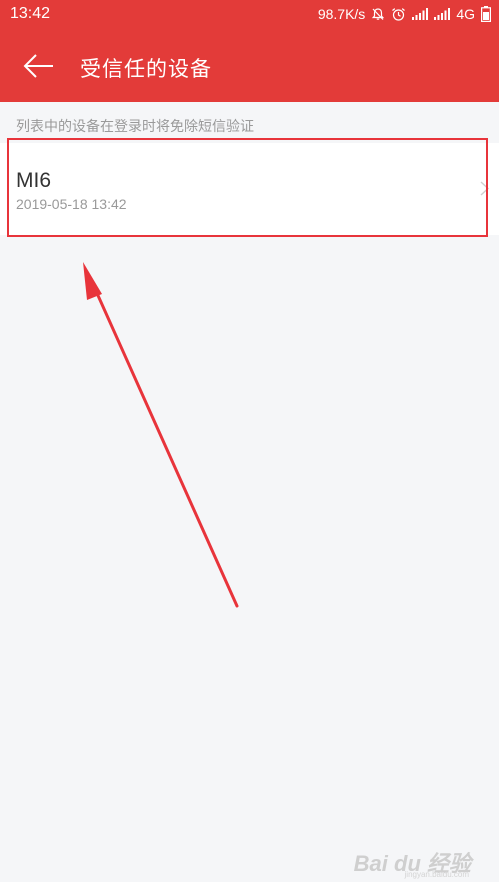  Describe the element at coordinates (486, 14) in the screenshot. I see `battery-icon` at that location.